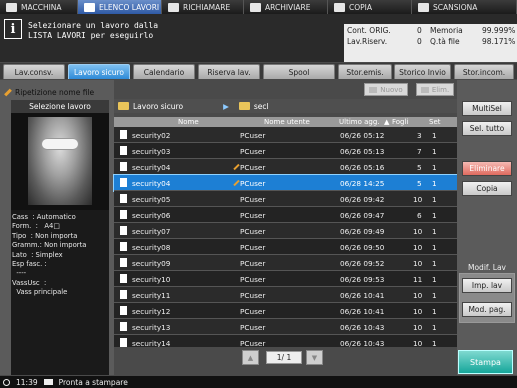 The image size is (517, 388). I want to click on table-row: security09 PCuser 06/26 09:52 10 1, so click(285, 263).